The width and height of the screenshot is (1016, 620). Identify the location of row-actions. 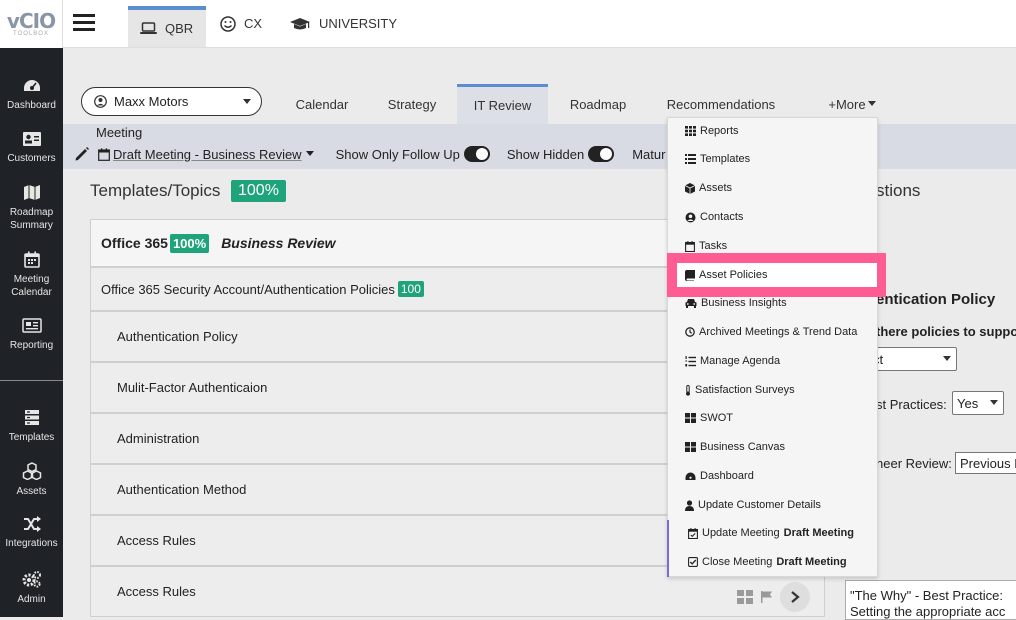
(773, 597).